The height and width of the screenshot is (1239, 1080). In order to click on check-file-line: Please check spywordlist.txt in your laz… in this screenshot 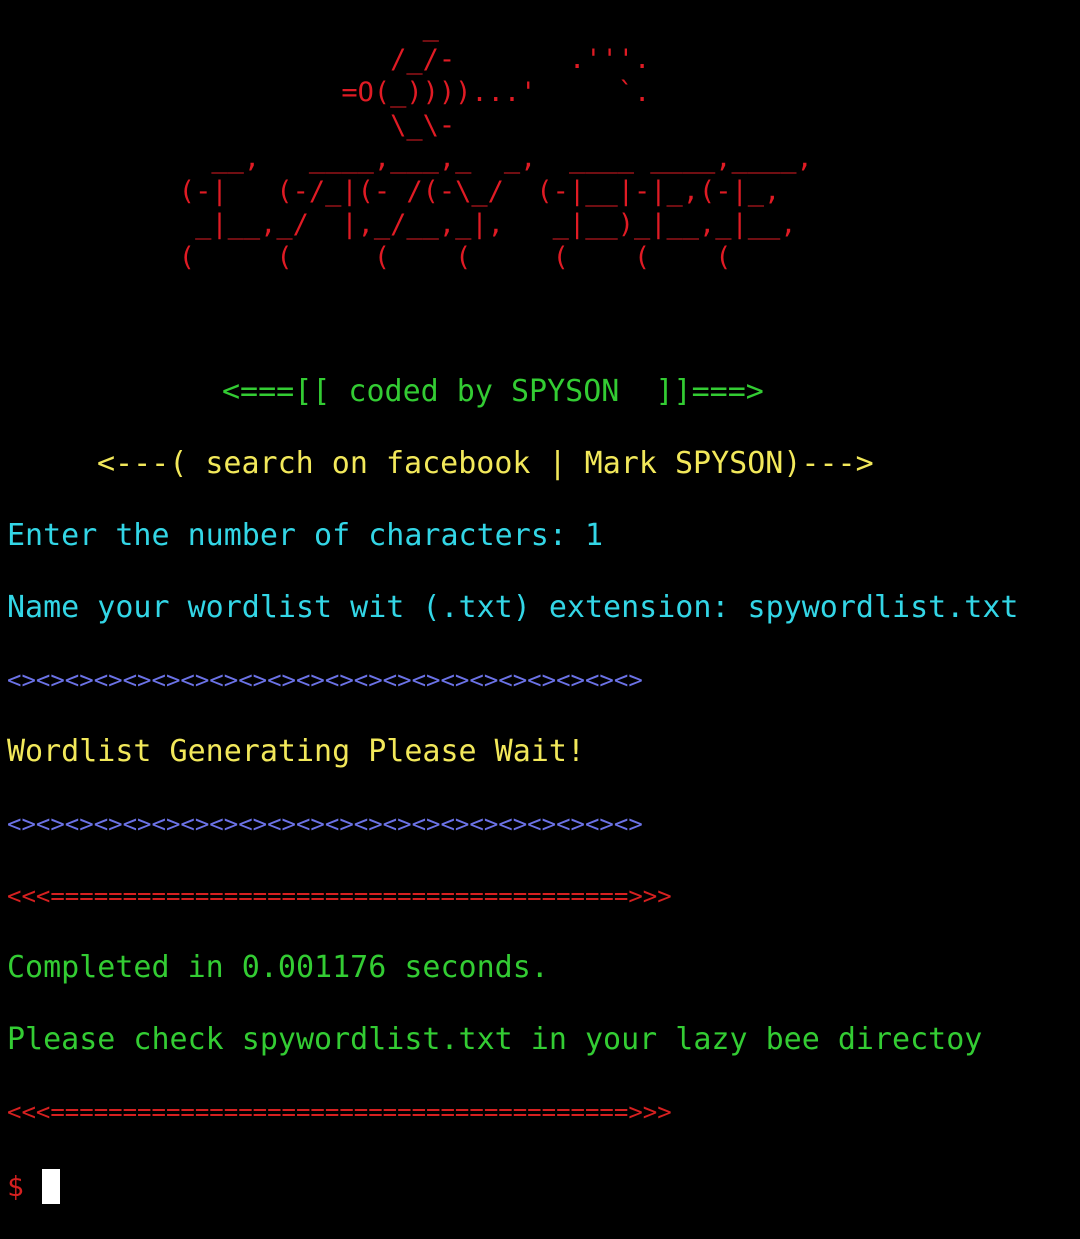, I will do `click(495, 1039)`.